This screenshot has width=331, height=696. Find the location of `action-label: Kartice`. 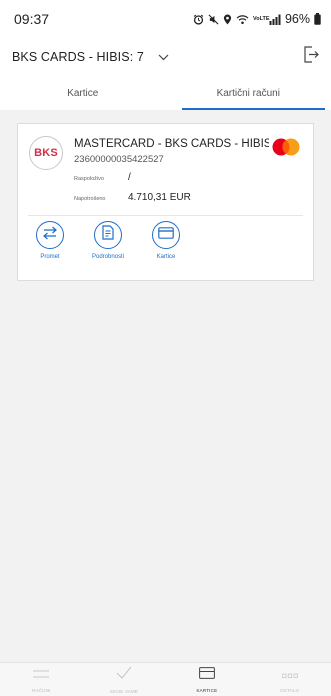

action-label: Kartice is located at coordinates (166, 257).